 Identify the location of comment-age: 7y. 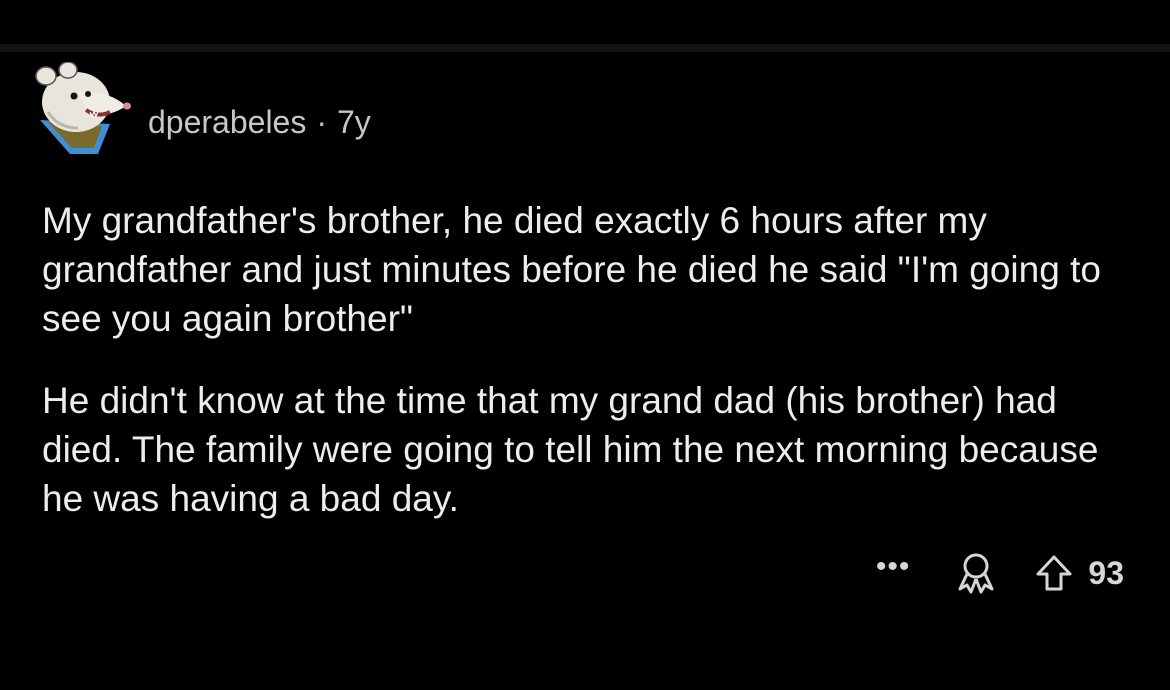
(354, 121).